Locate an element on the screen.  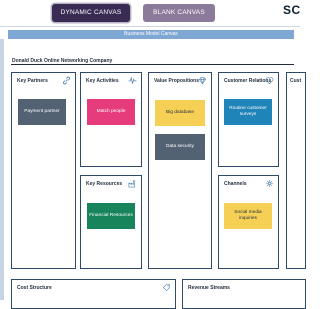
key-activities-block: Key Activities Match people is located at coordinates (111, 119).